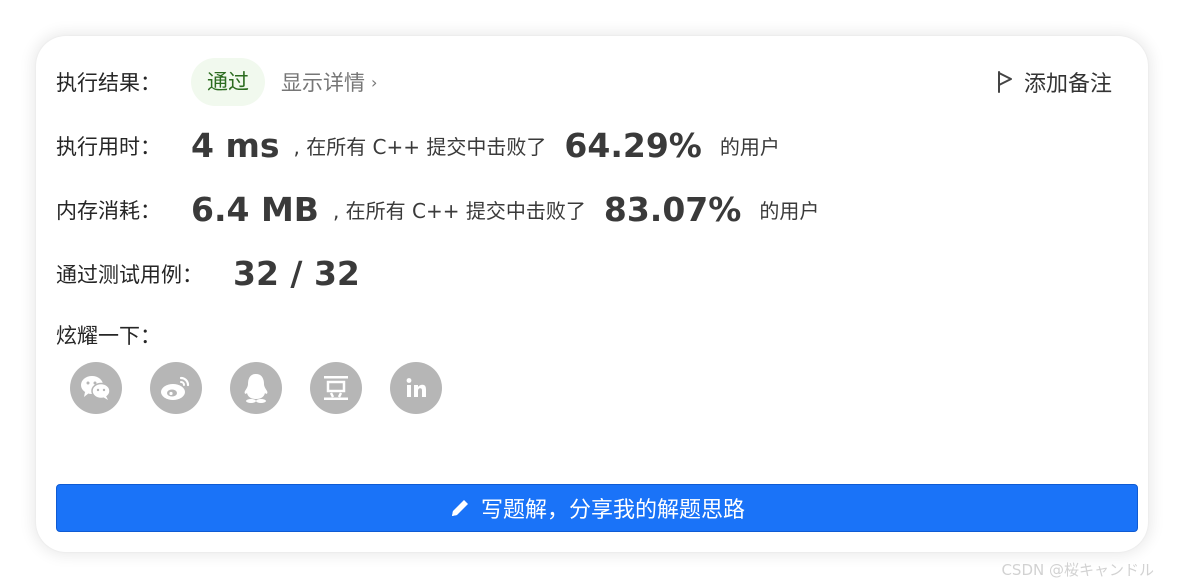 The width and height of the screenshot is (1184, 588). What do you see at coordinates (255, 209) in the screenshot?
I see `memory-value: 6.4 MB` at bounding box center [255, 209].